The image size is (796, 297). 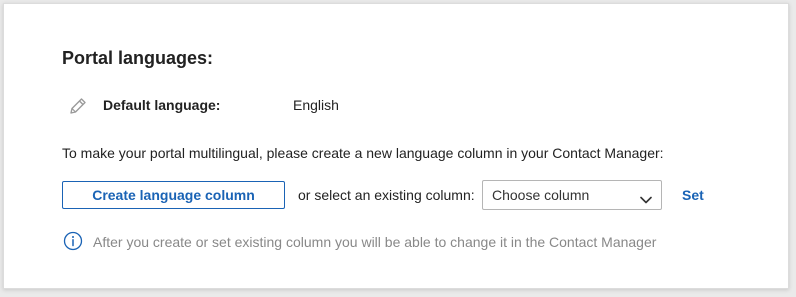 I want to click on set-button: Set, so click(x=693, y=195).